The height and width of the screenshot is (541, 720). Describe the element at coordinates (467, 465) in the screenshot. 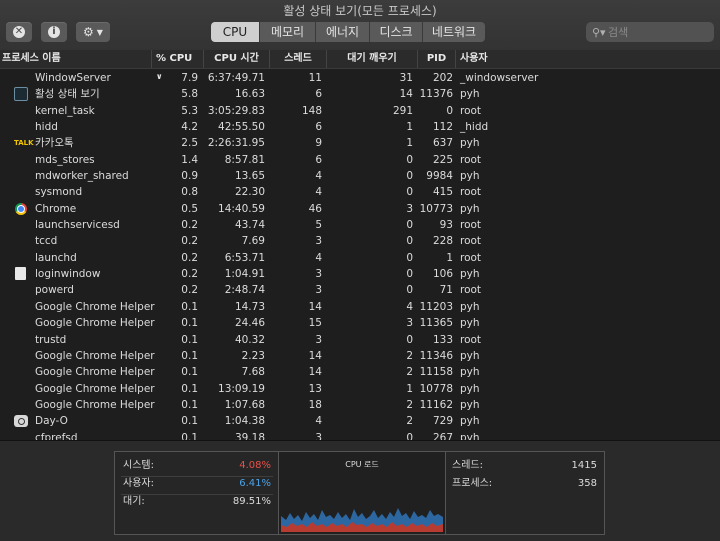

I see `threads-label: 스레드:` at that location.